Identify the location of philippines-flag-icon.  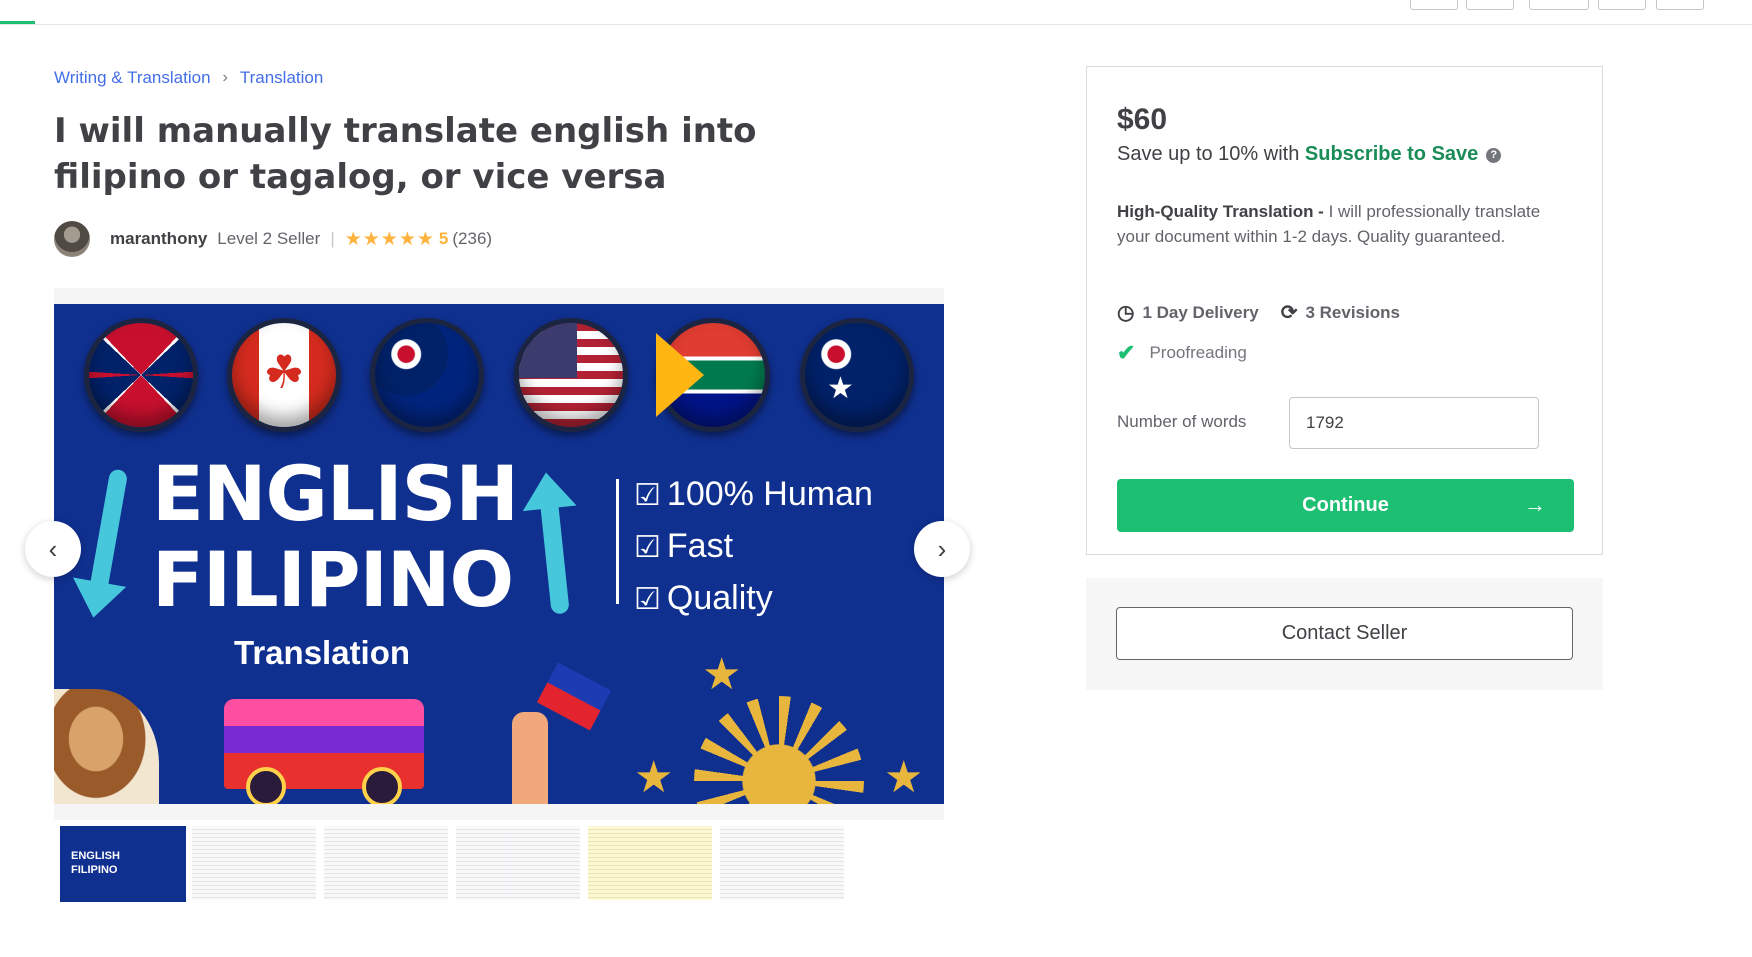
(574, 696).